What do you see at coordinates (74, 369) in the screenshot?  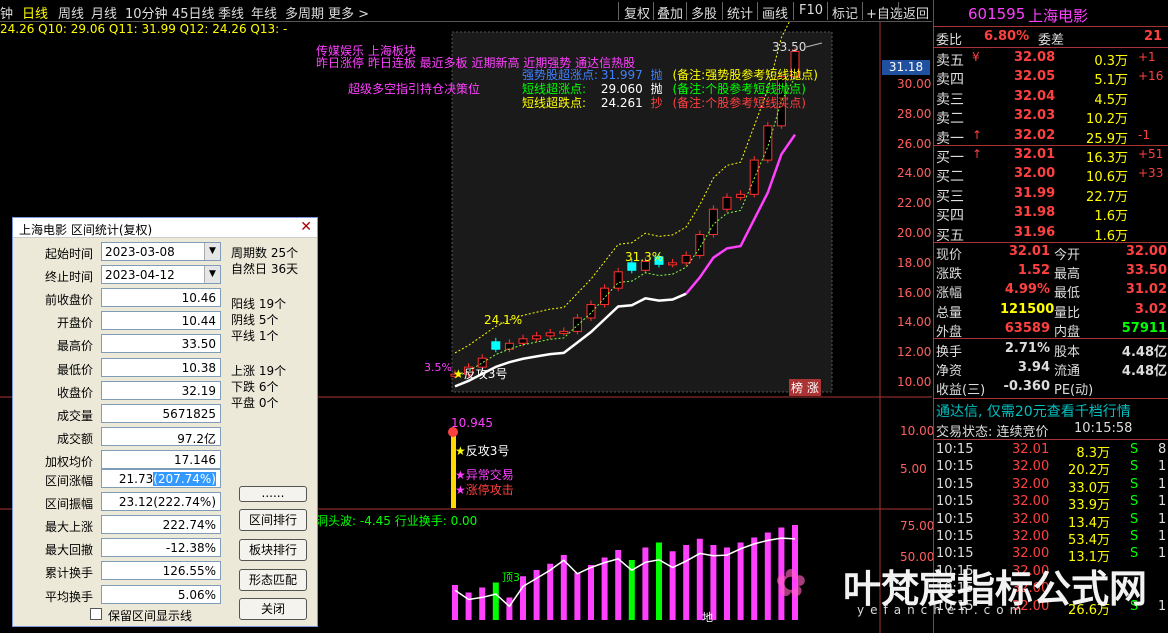 I see `stat-label: 最低价` at bounding box center [74, 369].